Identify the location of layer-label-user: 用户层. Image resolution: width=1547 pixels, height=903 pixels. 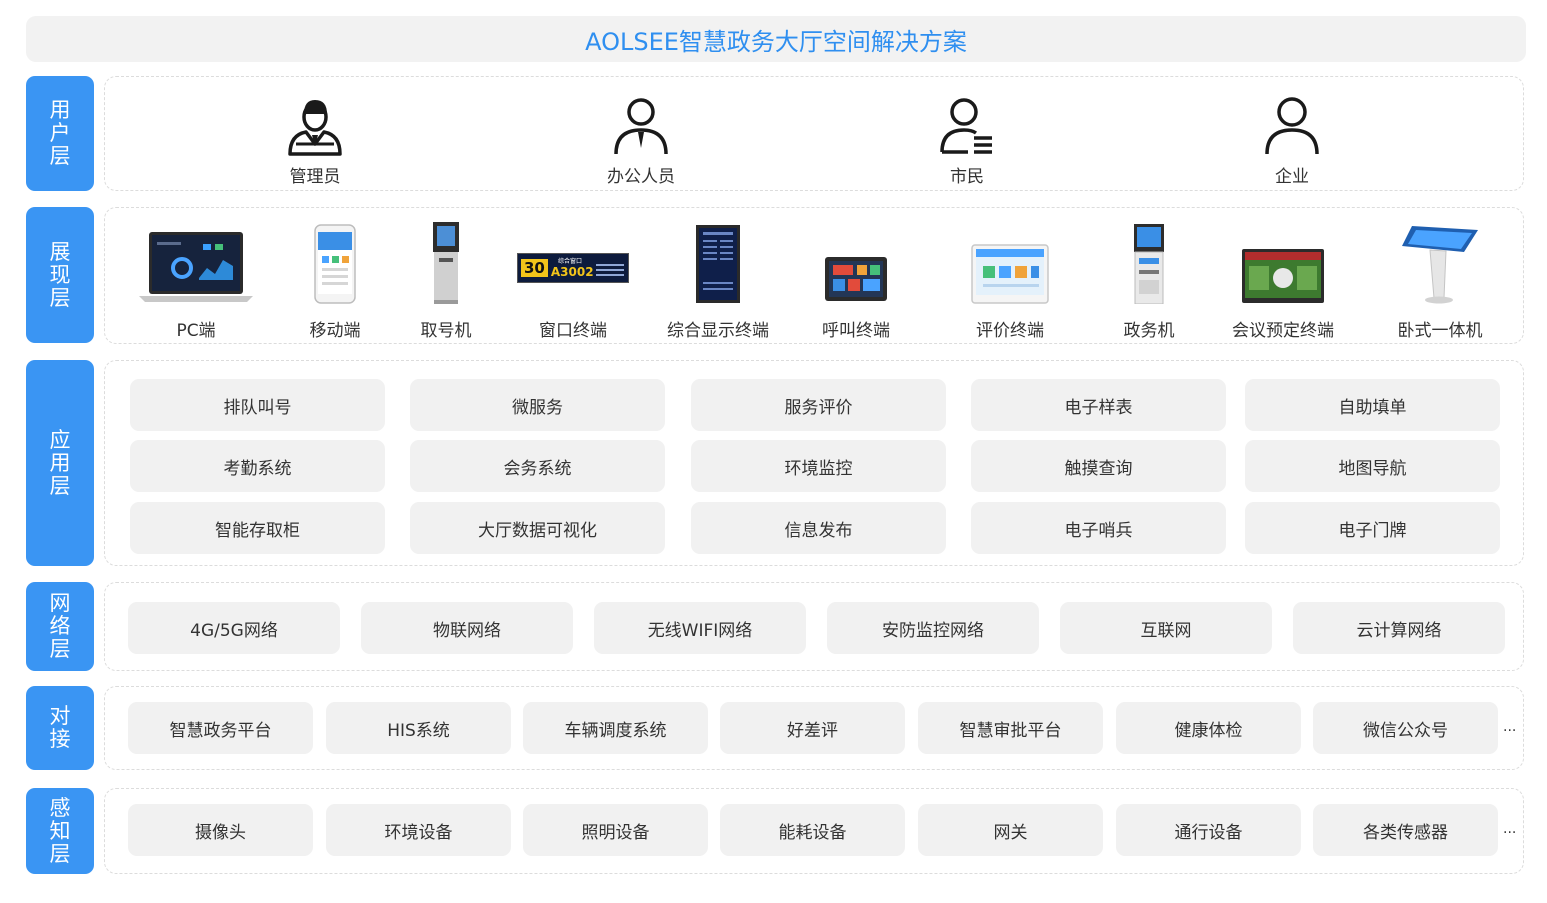
(60, 133).